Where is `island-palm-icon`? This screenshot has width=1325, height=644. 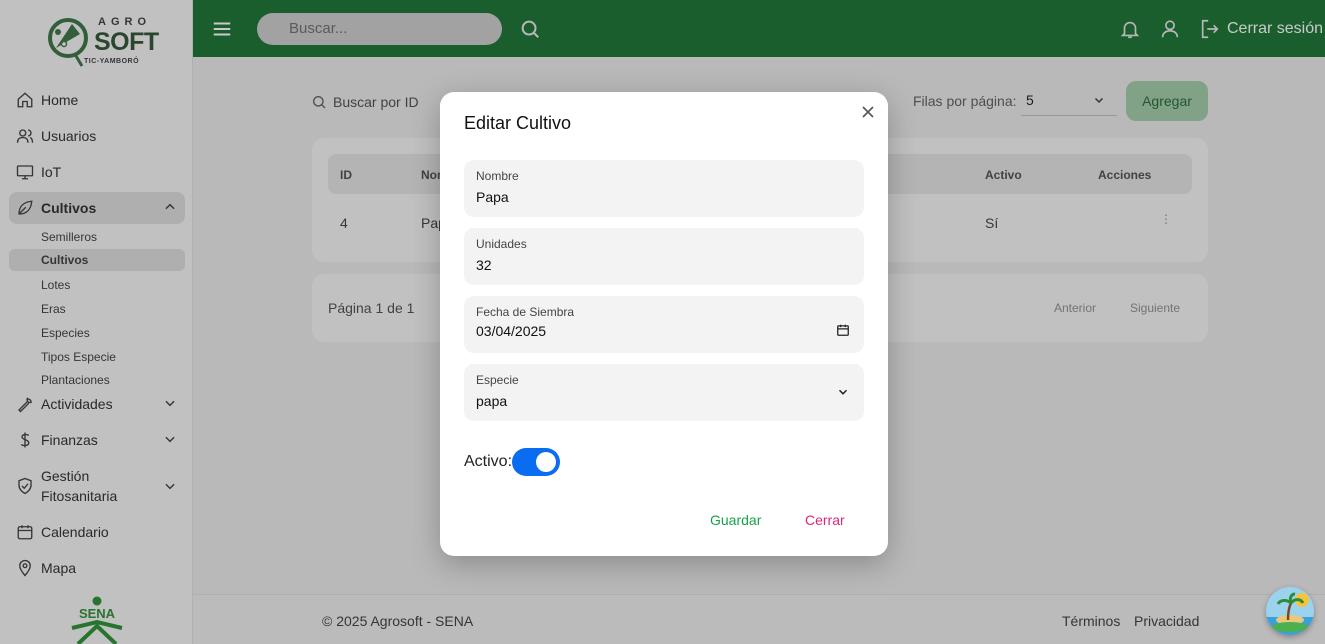 island-palm-icon is located at coordinates (1290, 613).